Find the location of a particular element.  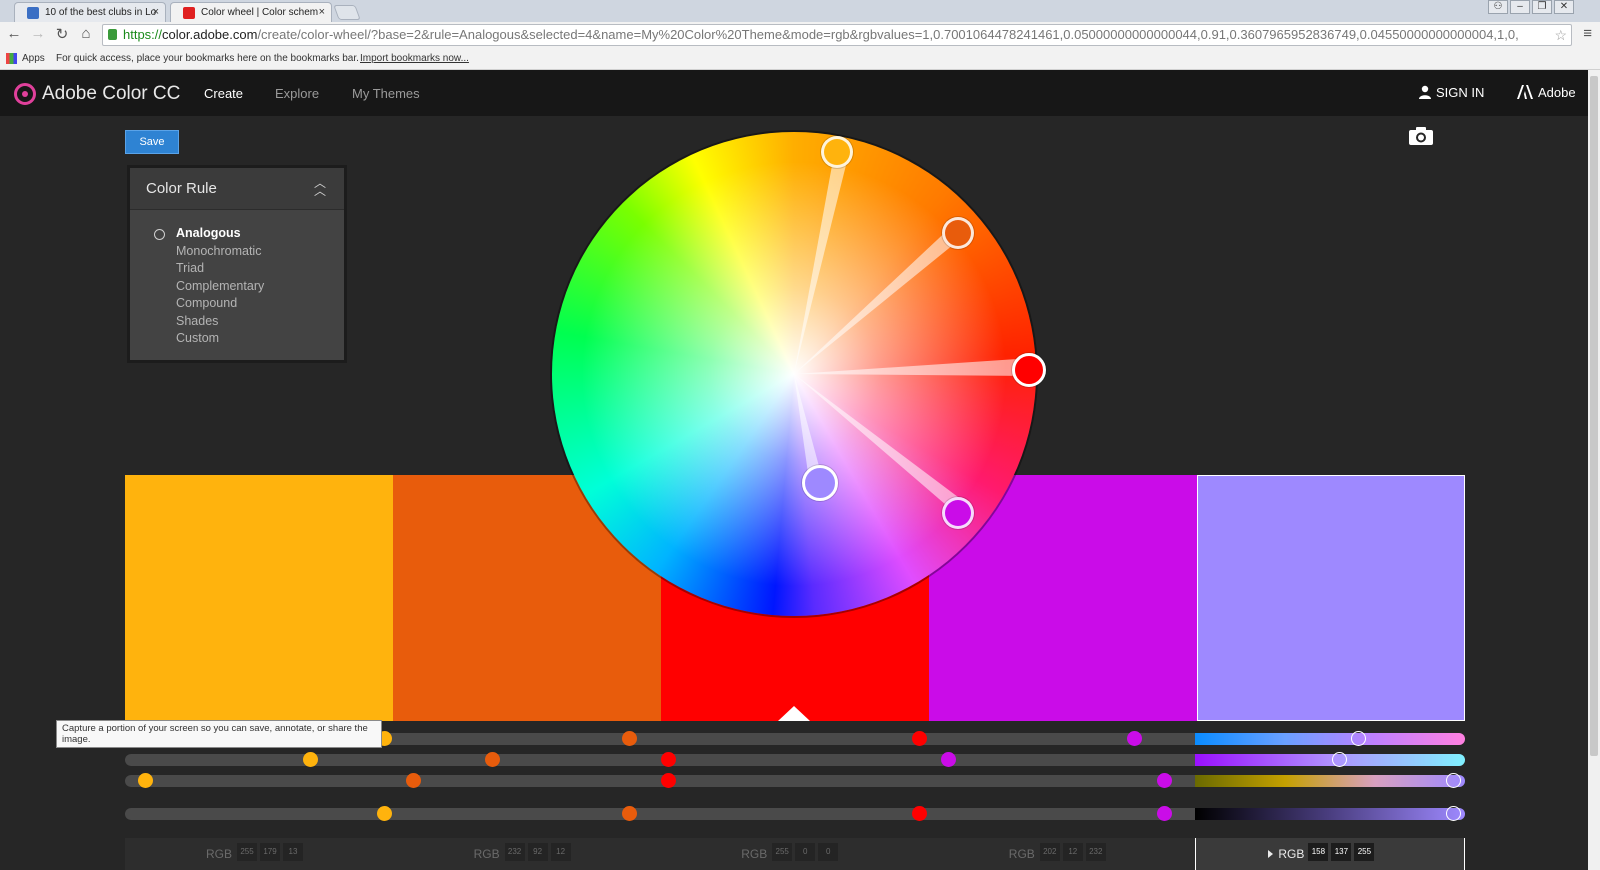

adobe-color-logo-icon is located at coordinates (25, 94).